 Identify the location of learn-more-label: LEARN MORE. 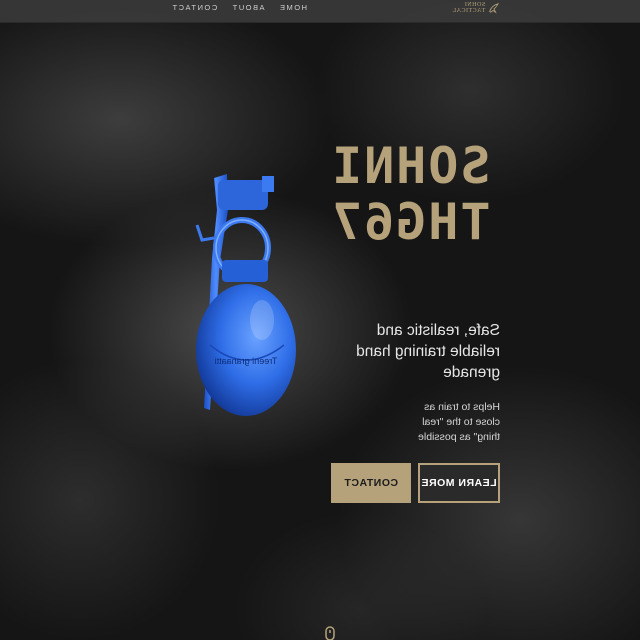
(459, 483).